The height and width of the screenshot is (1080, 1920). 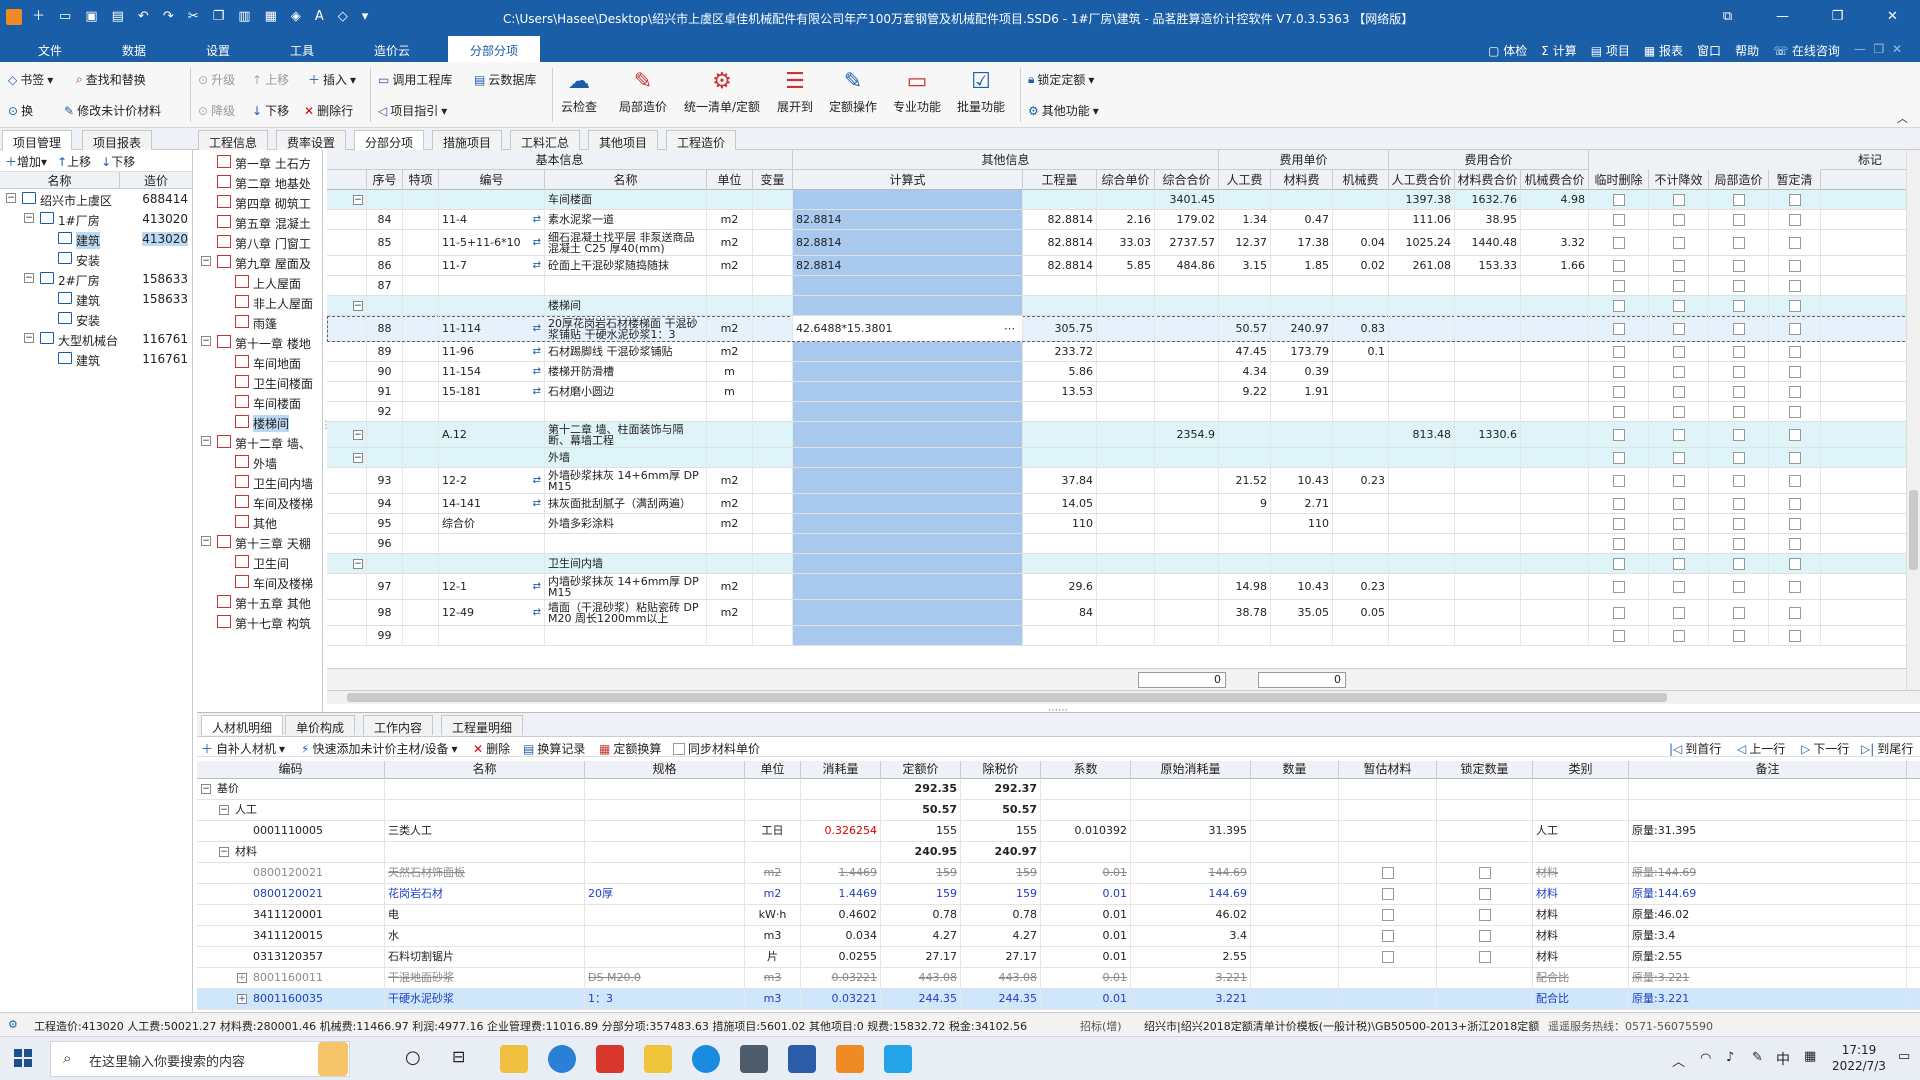 What do you see at coordinates (505, 79) in the screenshot?
I see `cloud-db-button: ▤ 云数据库` at bounding box center [505, 79].